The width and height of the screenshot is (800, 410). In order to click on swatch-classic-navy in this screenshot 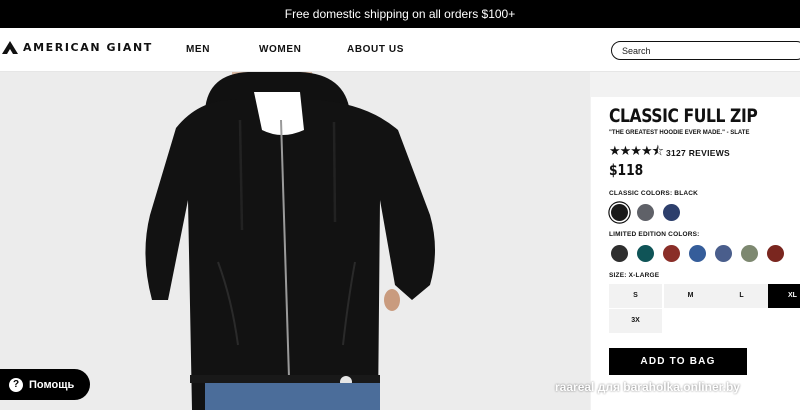, I will do `click(671, 212)`.